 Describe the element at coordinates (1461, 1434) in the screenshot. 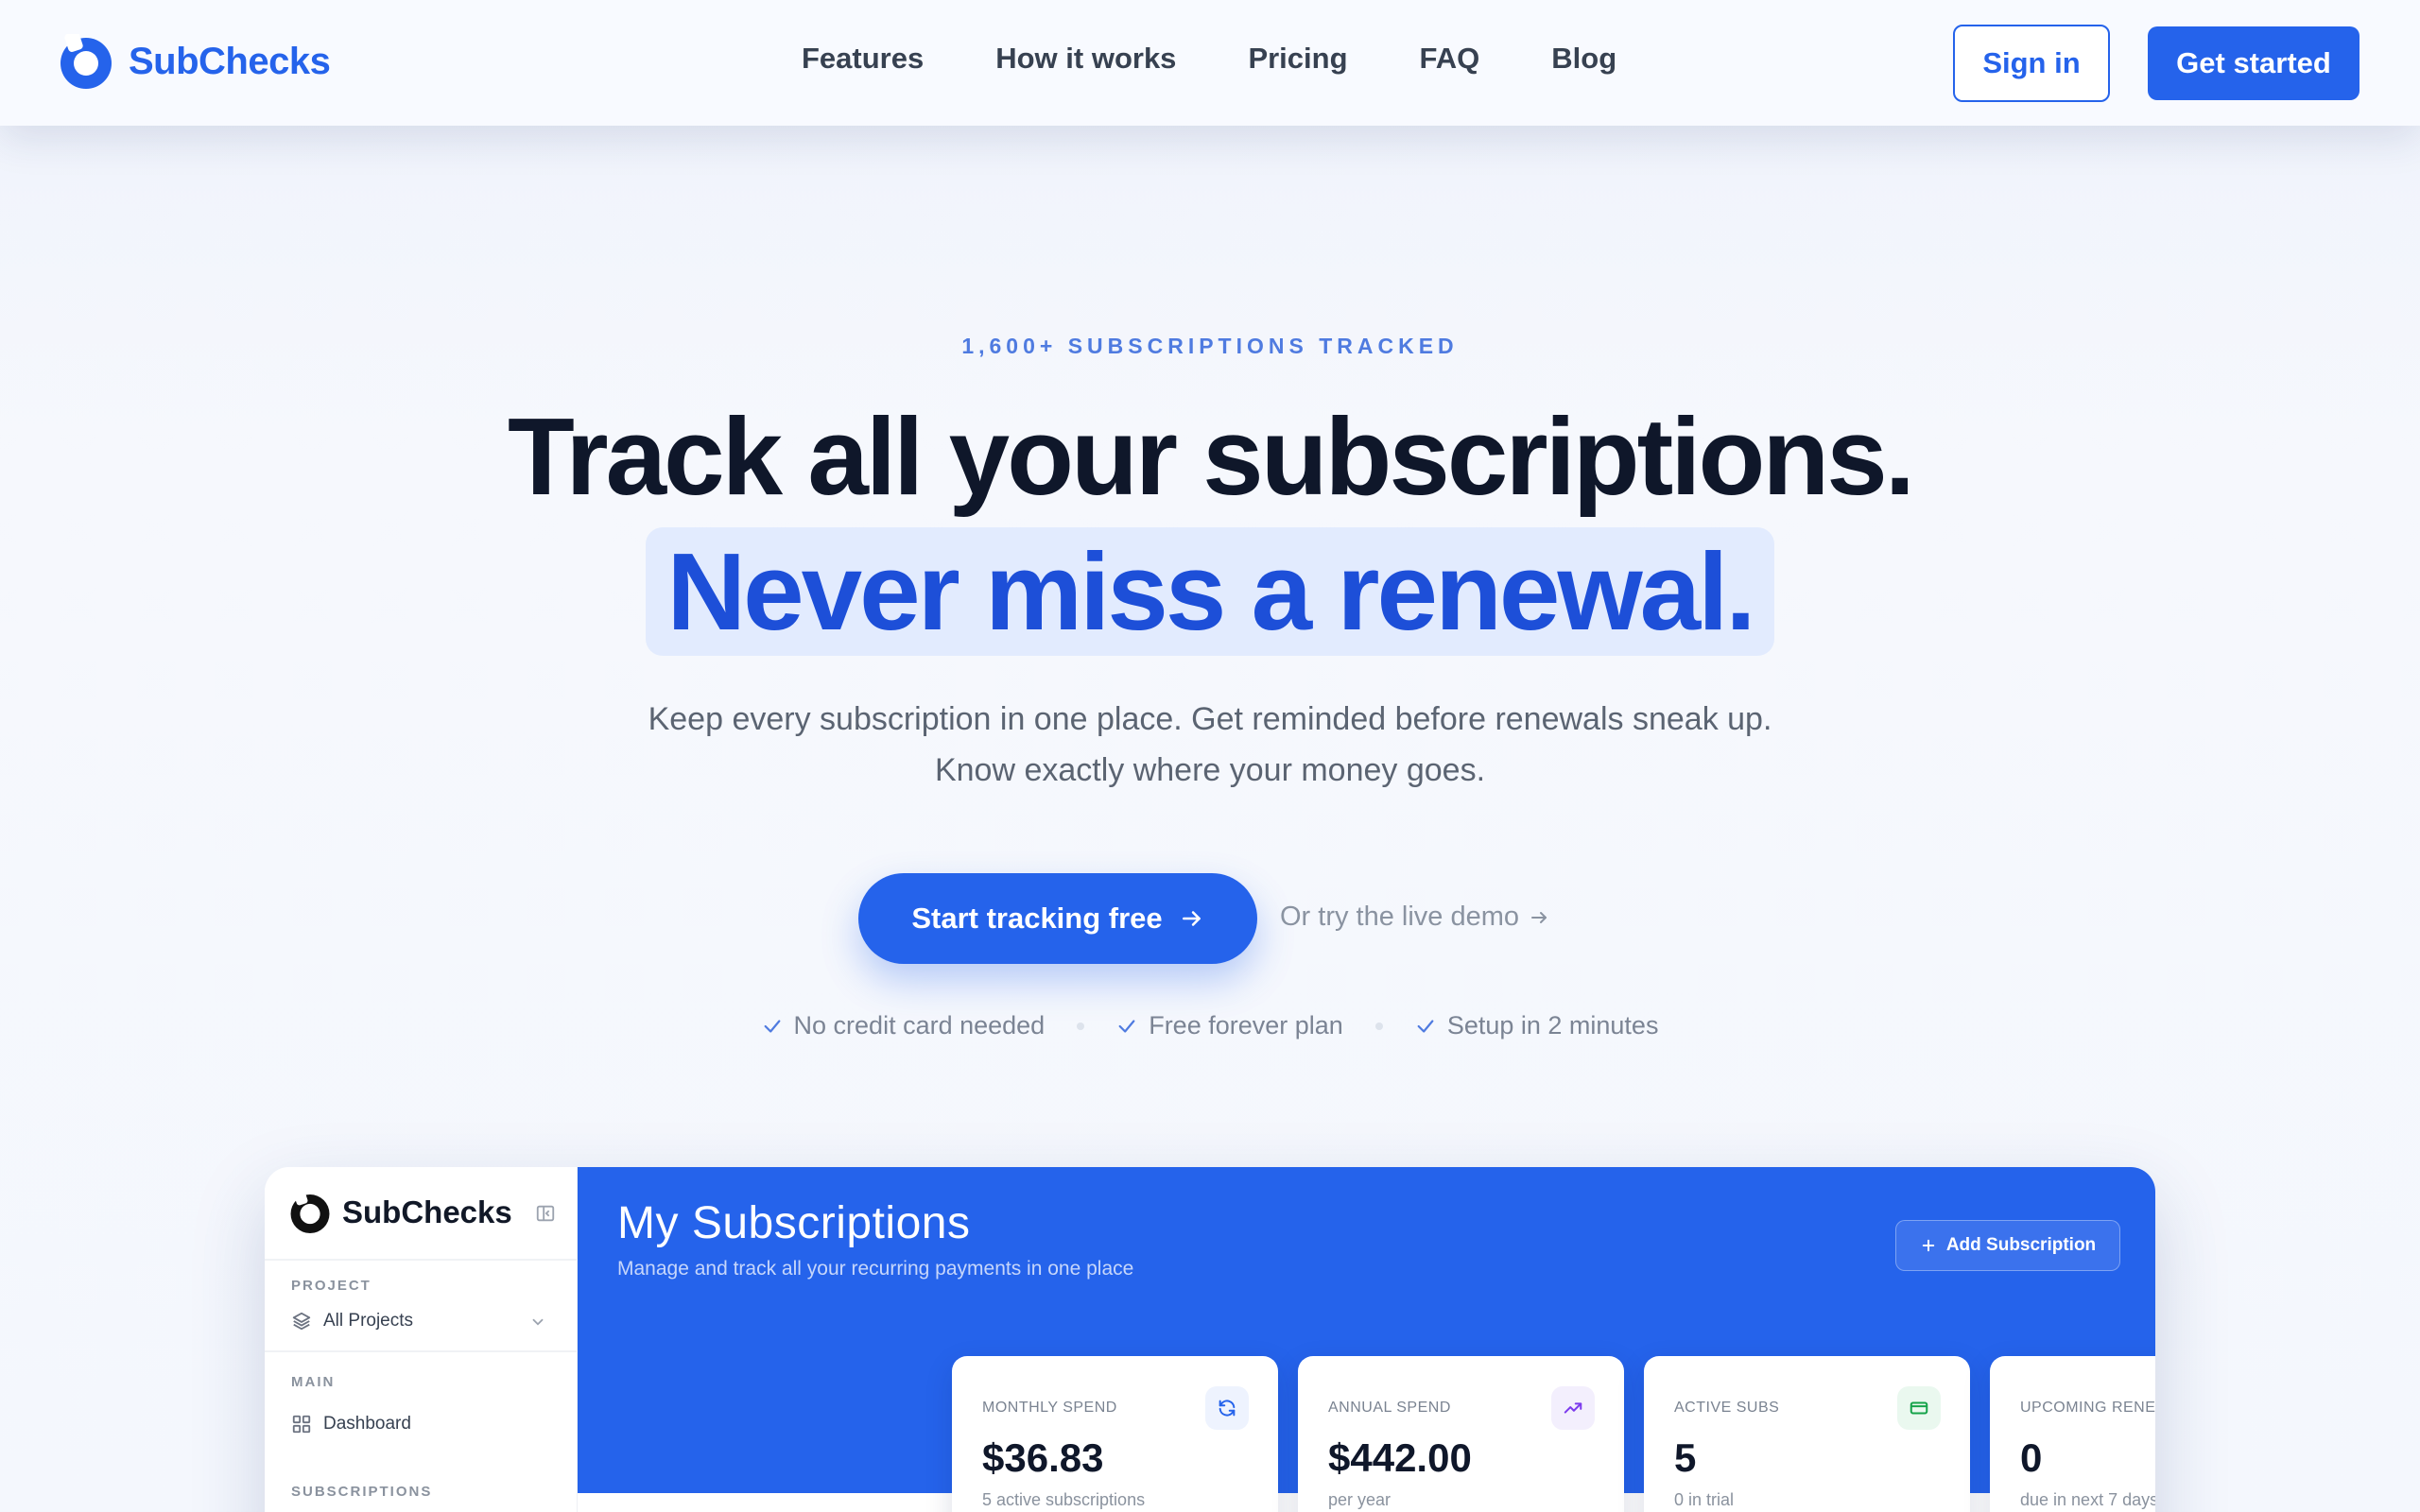

I see `stat-card-annual-spend: ANNUAL SPEND $442.00 per year` at that location.